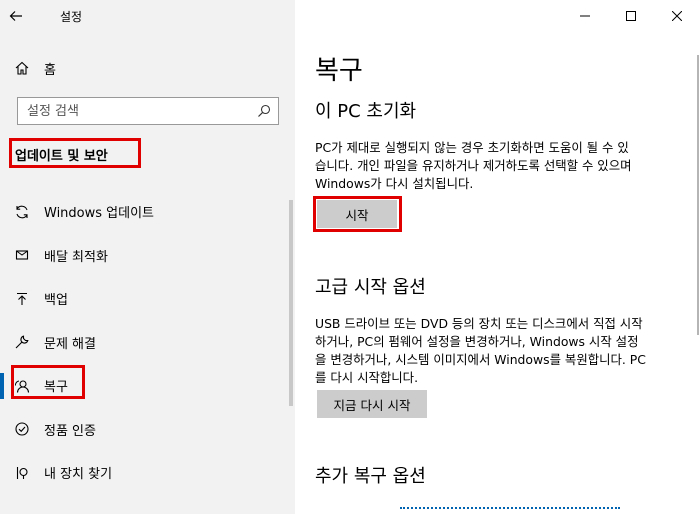  What do you see at coordinates (264, 111) in the screenshot?
I see `search-icon` at bounding box center [264, 111].